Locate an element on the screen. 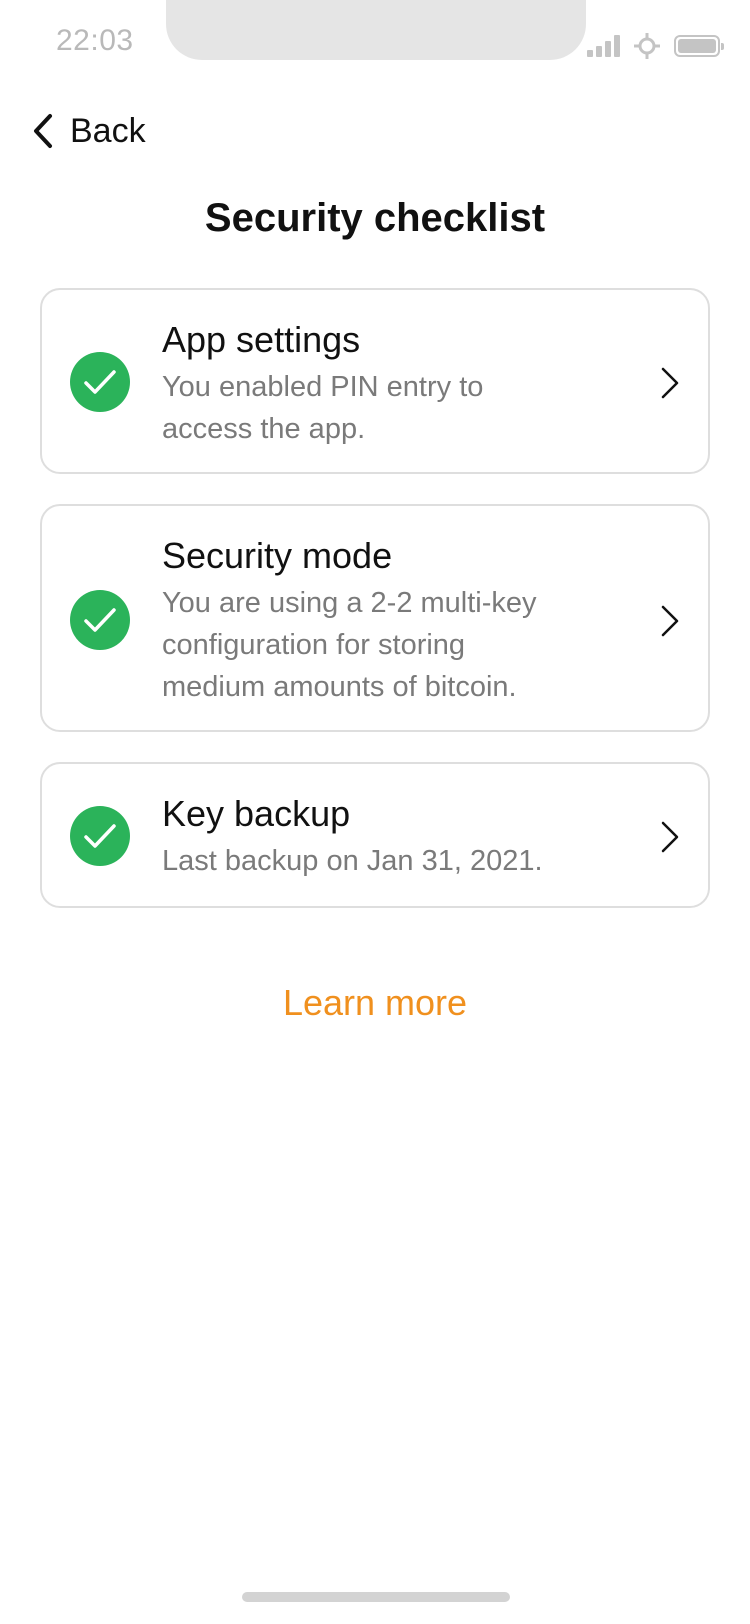  back-button: Back is located at coordinates (89, 131).